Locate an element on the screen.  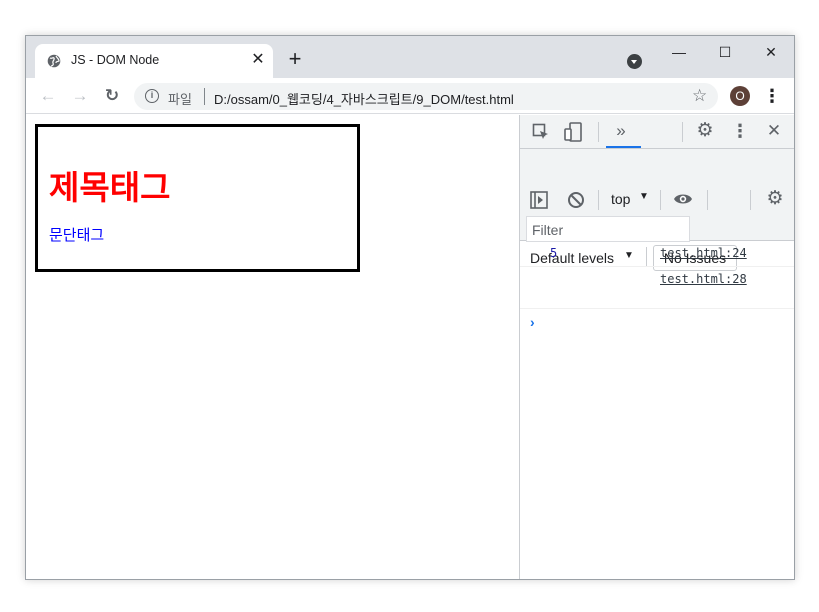
url-text: D:/ossam/0_웹코딩/4_자바스크립트/9_DOM/test.html is located at coordinates (364, 98).